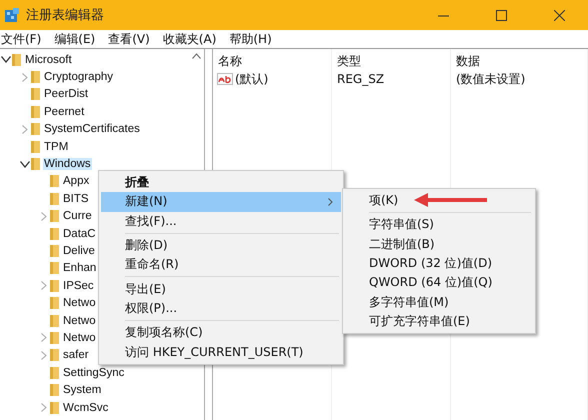  What do you see at coordinates (225, 79) in the screenshot?
I see `string-value-icon` at bounding box center [225, 79].